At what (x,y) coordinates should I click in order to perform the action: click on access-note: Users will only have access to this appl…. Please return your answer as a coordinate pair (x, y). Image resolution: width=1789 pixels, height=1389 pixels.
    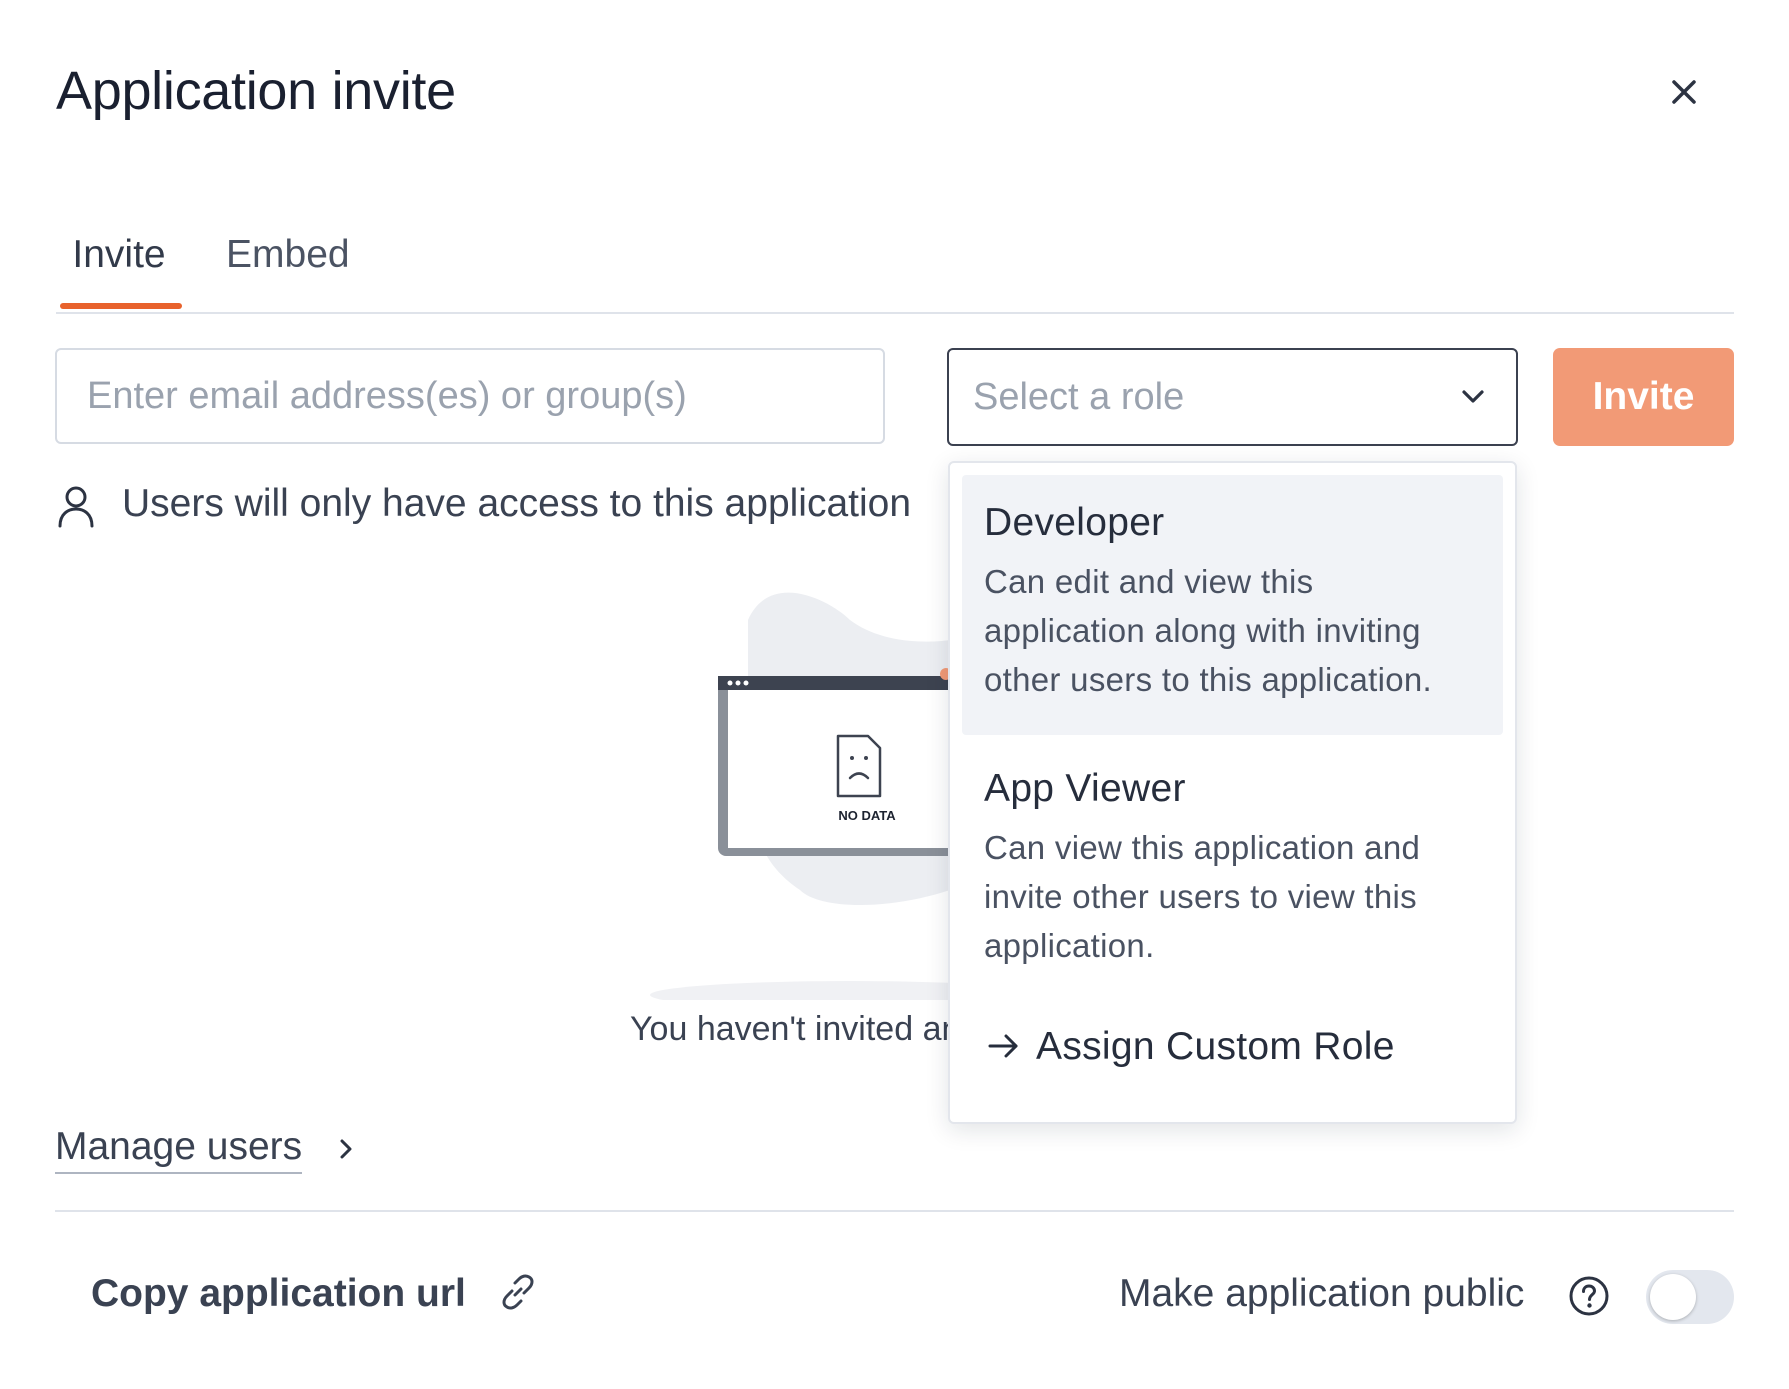
    Looking at the image, I should click on (506, 508).